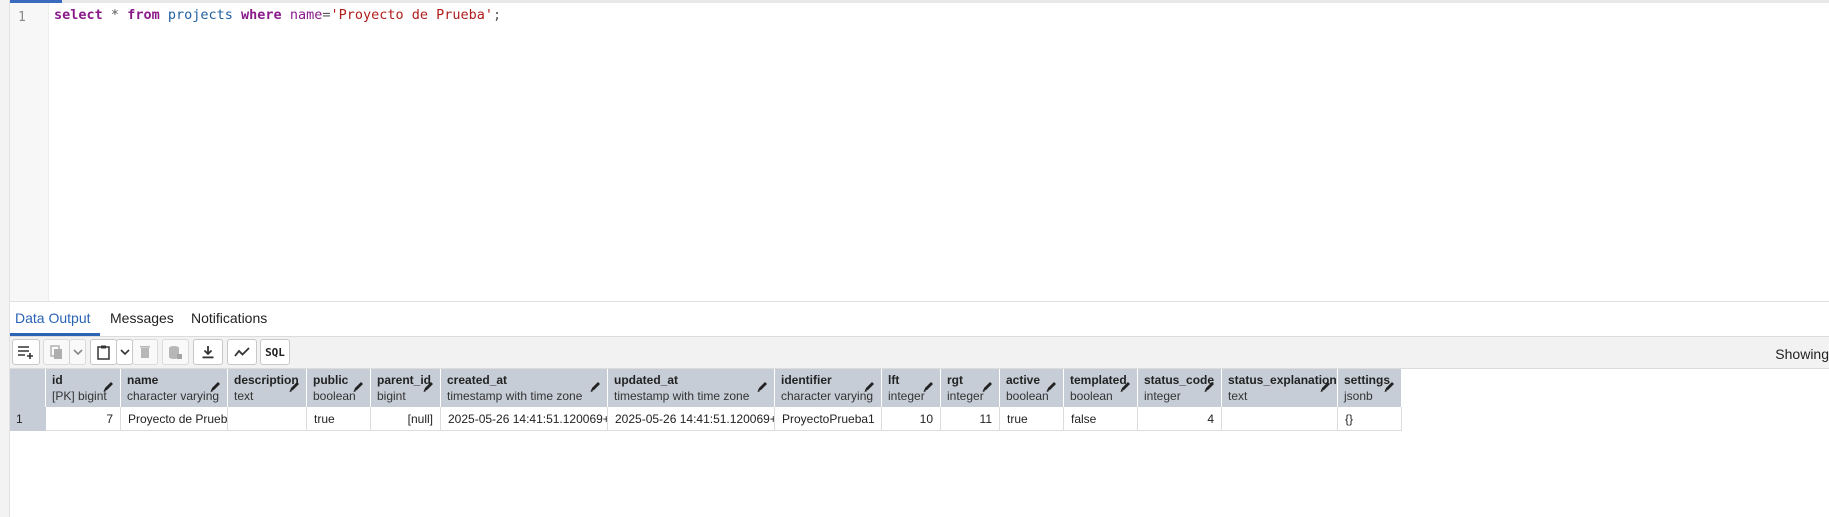 The width and height of the screenshot is (1829, 517). Describe the element at coordinates (53, 318) in the screenshot. I see `tab-data-output: Data Output` at that location.